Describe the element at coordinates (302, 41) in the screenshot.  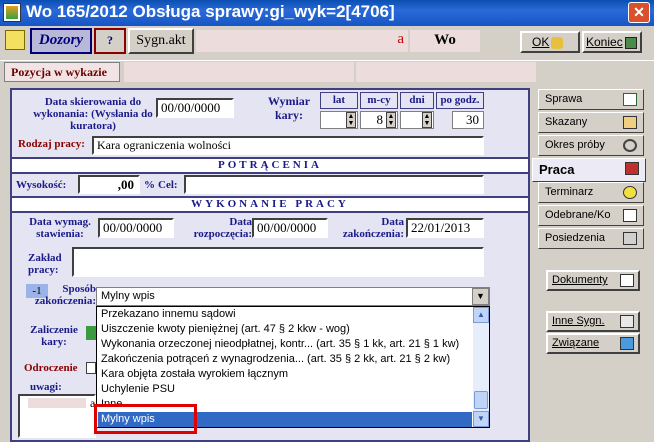
I see `case-number-field: a` at that location.